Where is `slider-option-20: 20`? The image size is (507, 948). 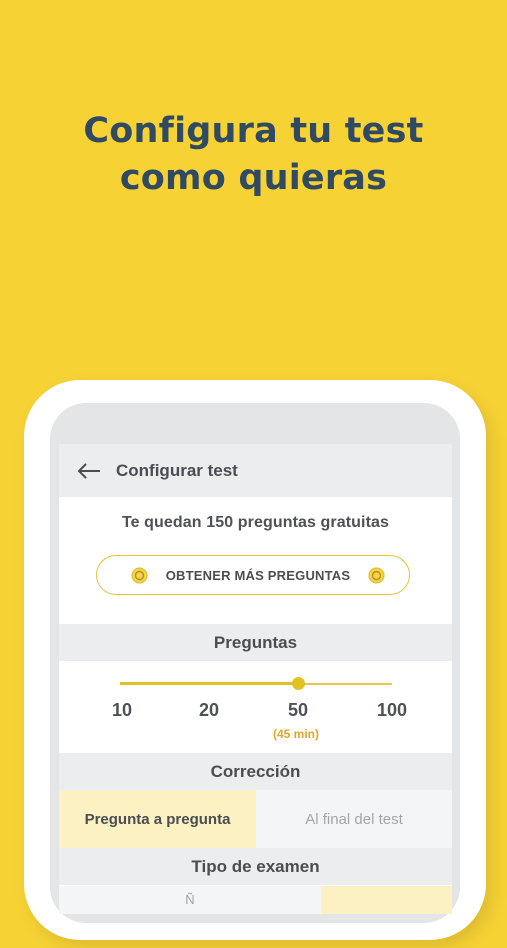 slider-option-20: 20 is located at coordinates (209, 710).